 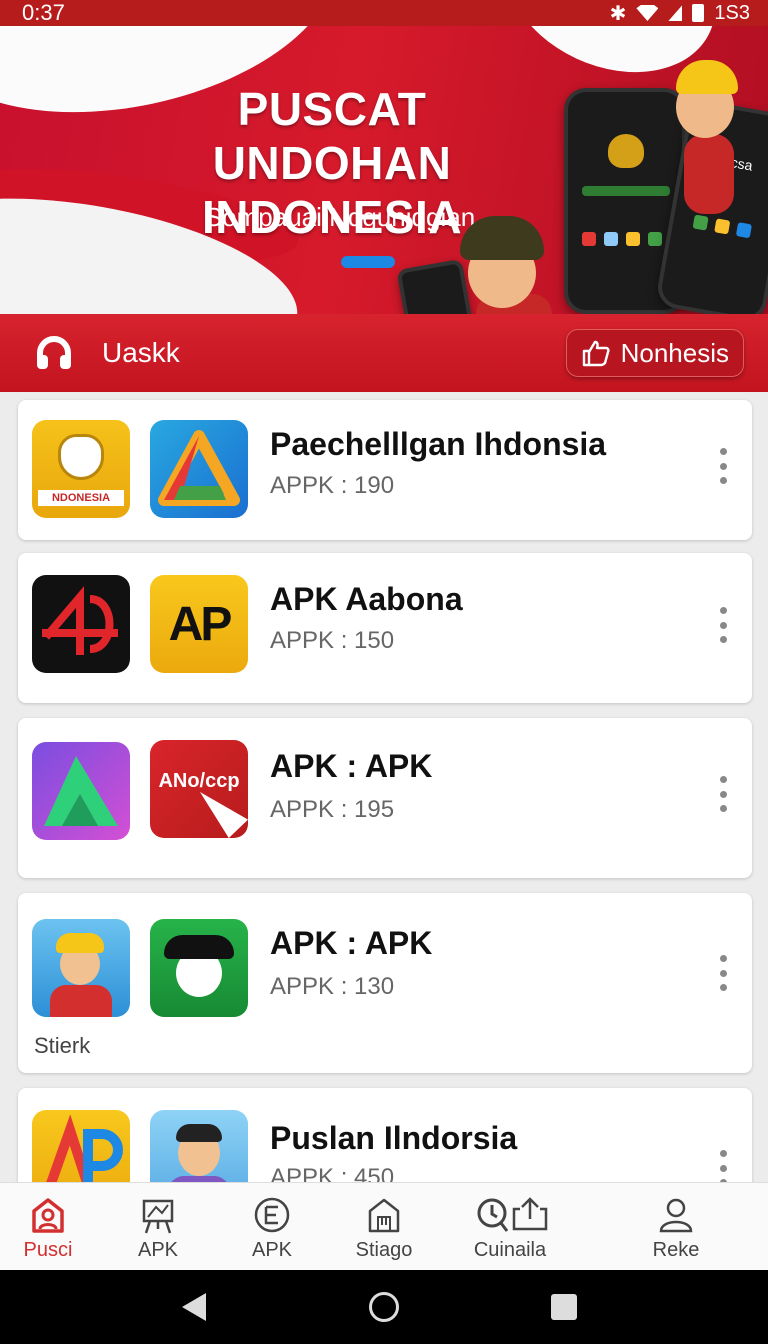 What do you see at coordinates (368, 262) in the screenshot?
I see `carousel-indicator` at bounding box center [368, 262].